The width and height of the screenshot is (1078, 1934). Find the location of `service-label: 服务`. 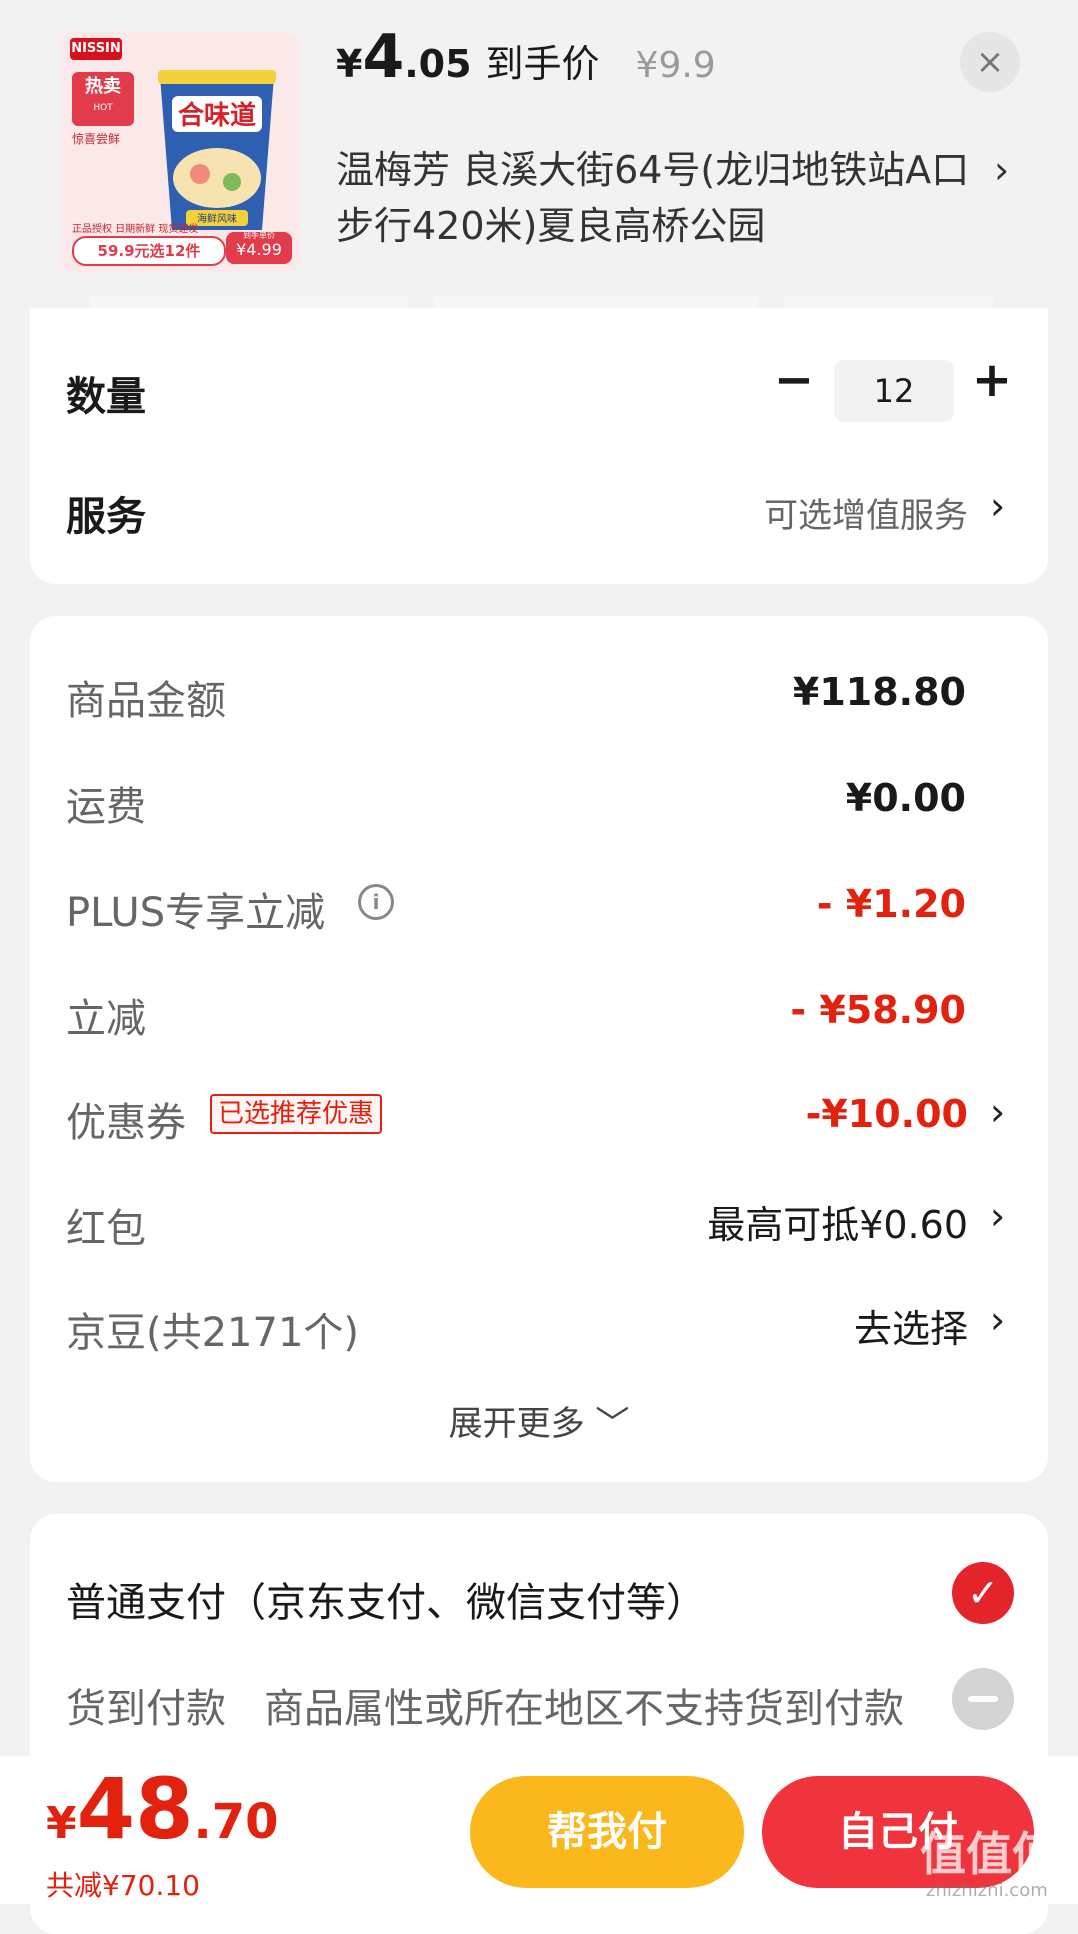

service-label: 服务 is located at coordinates (106, 517).